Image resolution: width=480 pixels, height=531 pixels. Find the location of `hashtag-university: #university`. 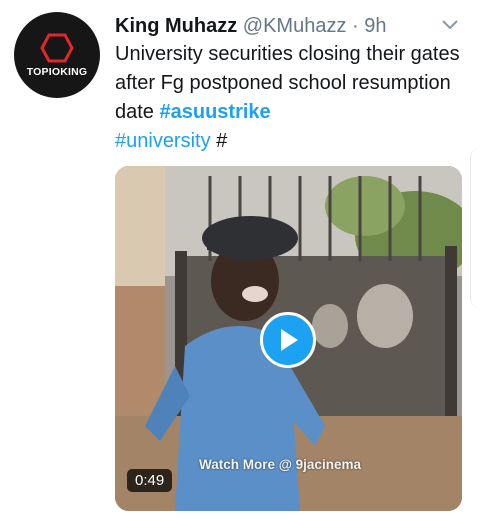

hashtag-university: #university is located at coordinates (163, 141).